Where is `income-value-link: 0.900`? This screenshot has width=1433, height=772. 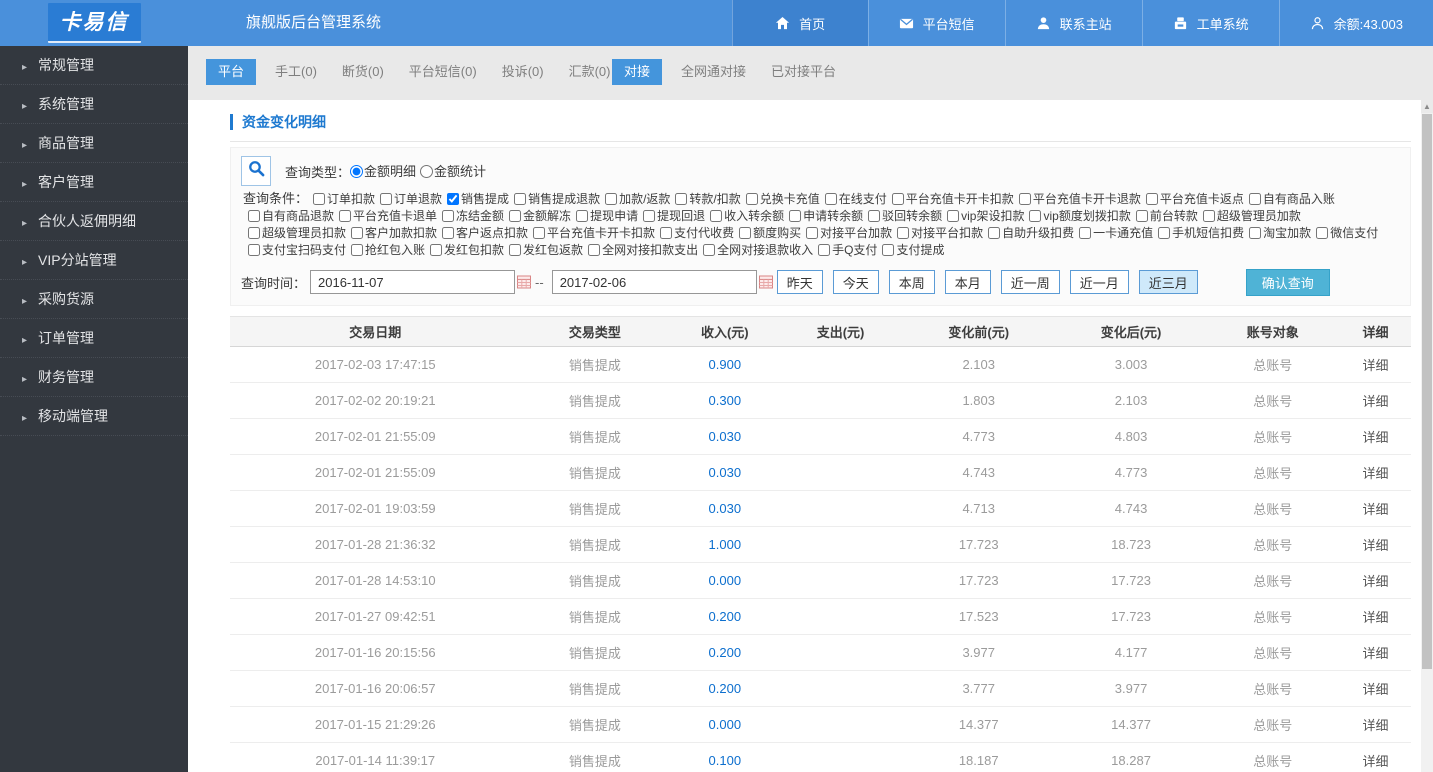
income-value-link: 0.900 is located at coordinates (725, 364).